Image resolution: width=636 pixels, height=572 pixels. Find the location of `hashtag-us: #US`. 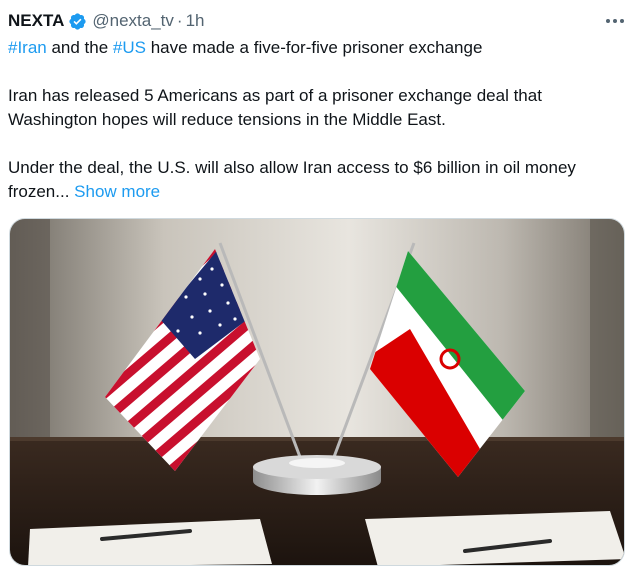

hashtag-us: #US is located at coordinates (129, 47).